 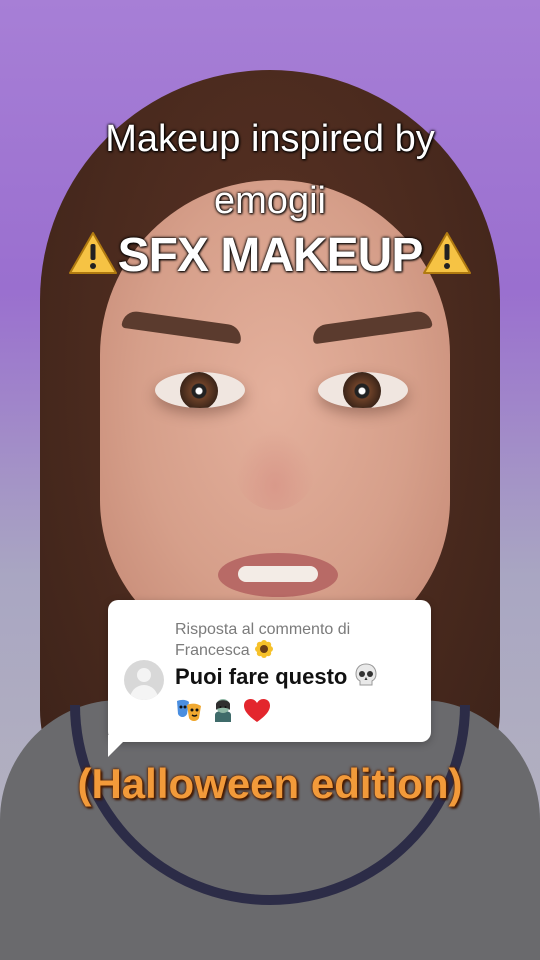 What do you see at coordinates (300, 697) in the screenshot?
I see `reply-comment: Puoi fare questo` at bounding box center [300, 697].